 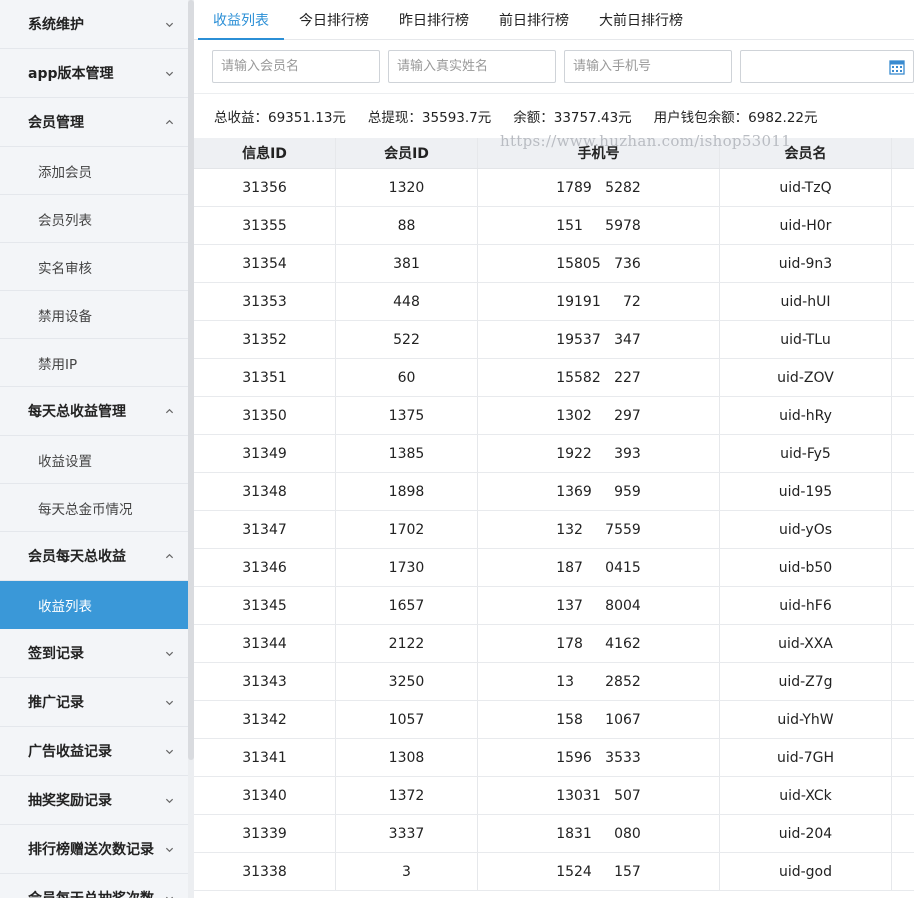 I want to click on table-cell: 31352, so click(x=265, y=339).